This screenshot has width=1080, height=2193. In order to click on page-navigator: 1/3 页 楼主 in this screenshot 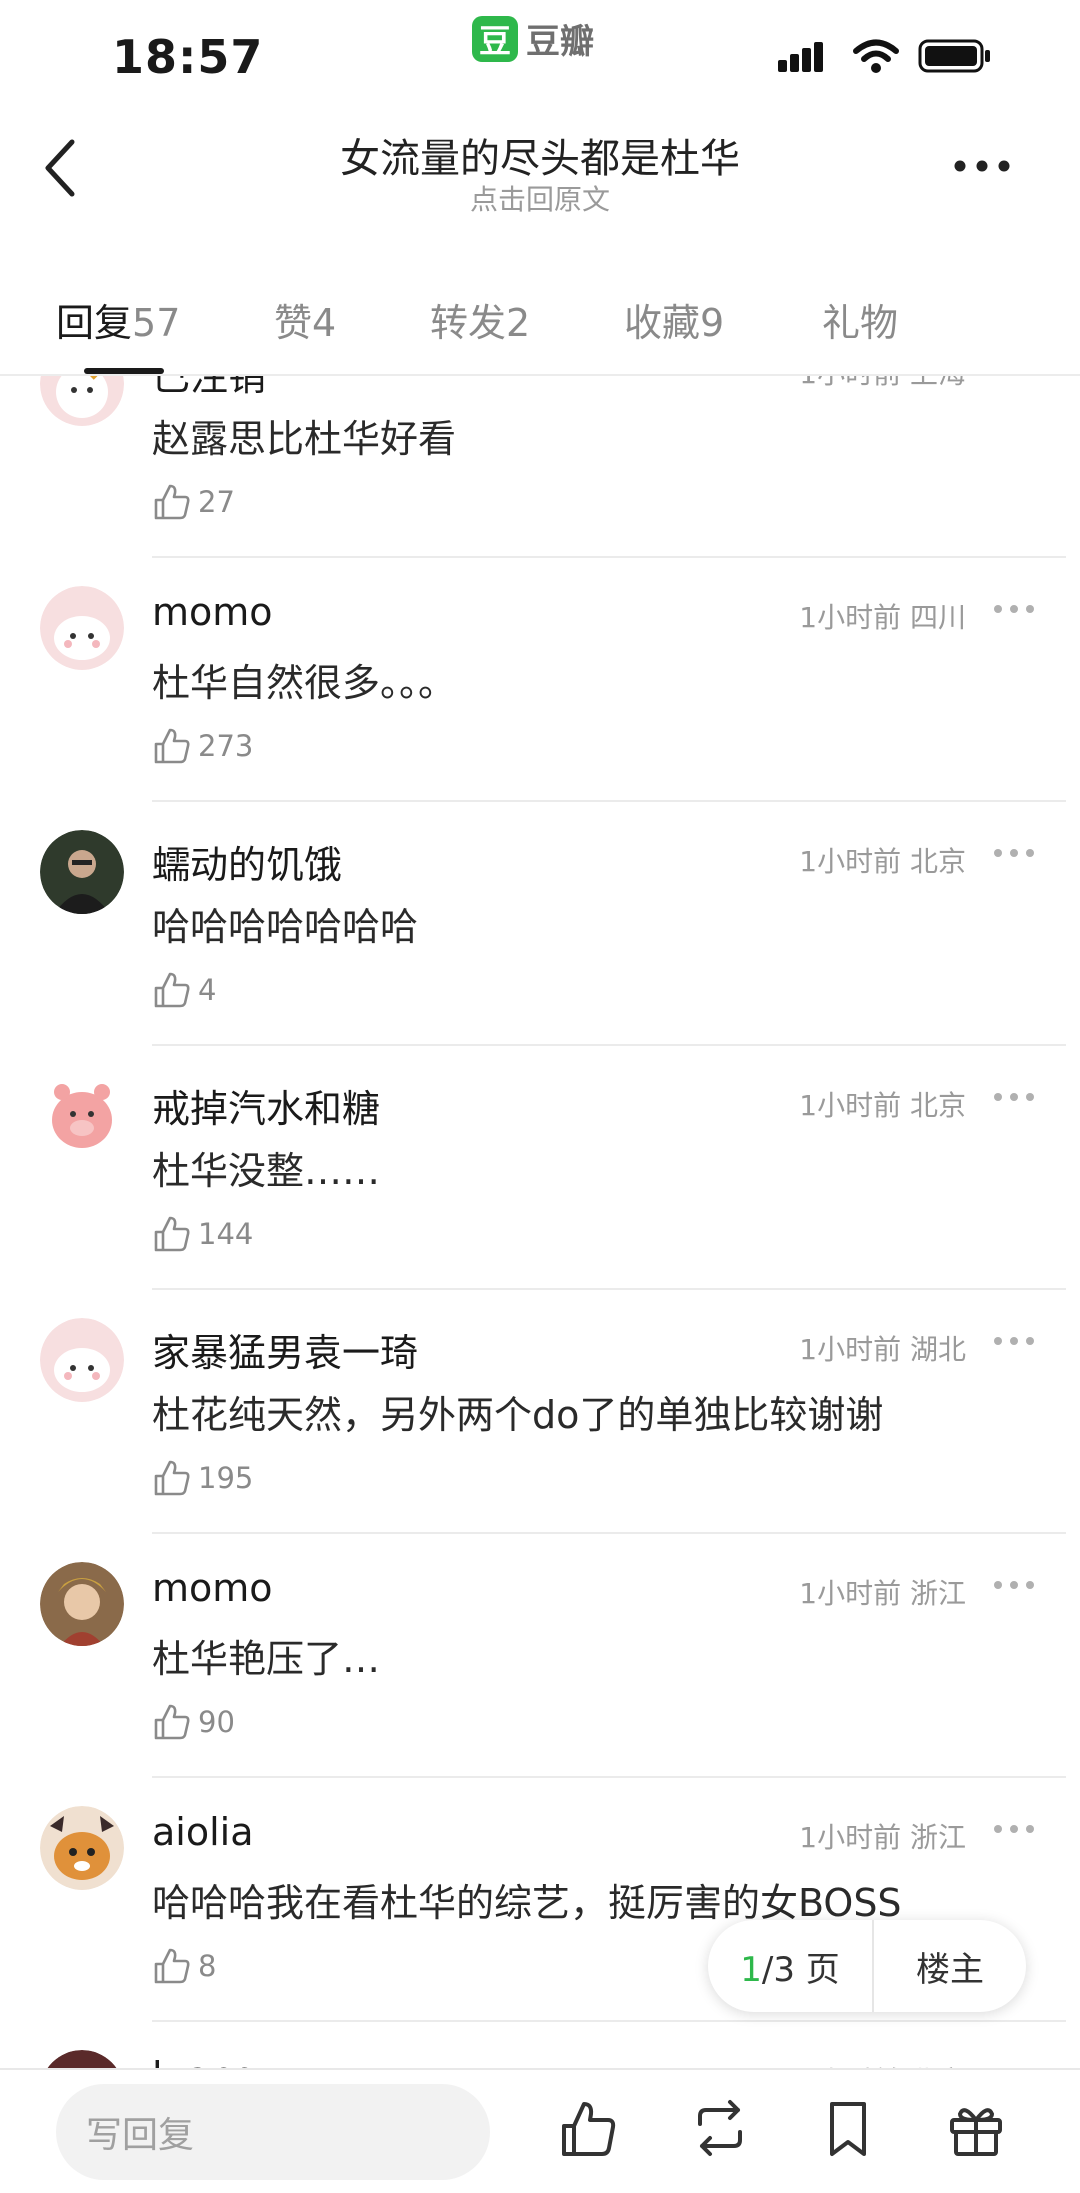, I will do `click(867, 1966)`.